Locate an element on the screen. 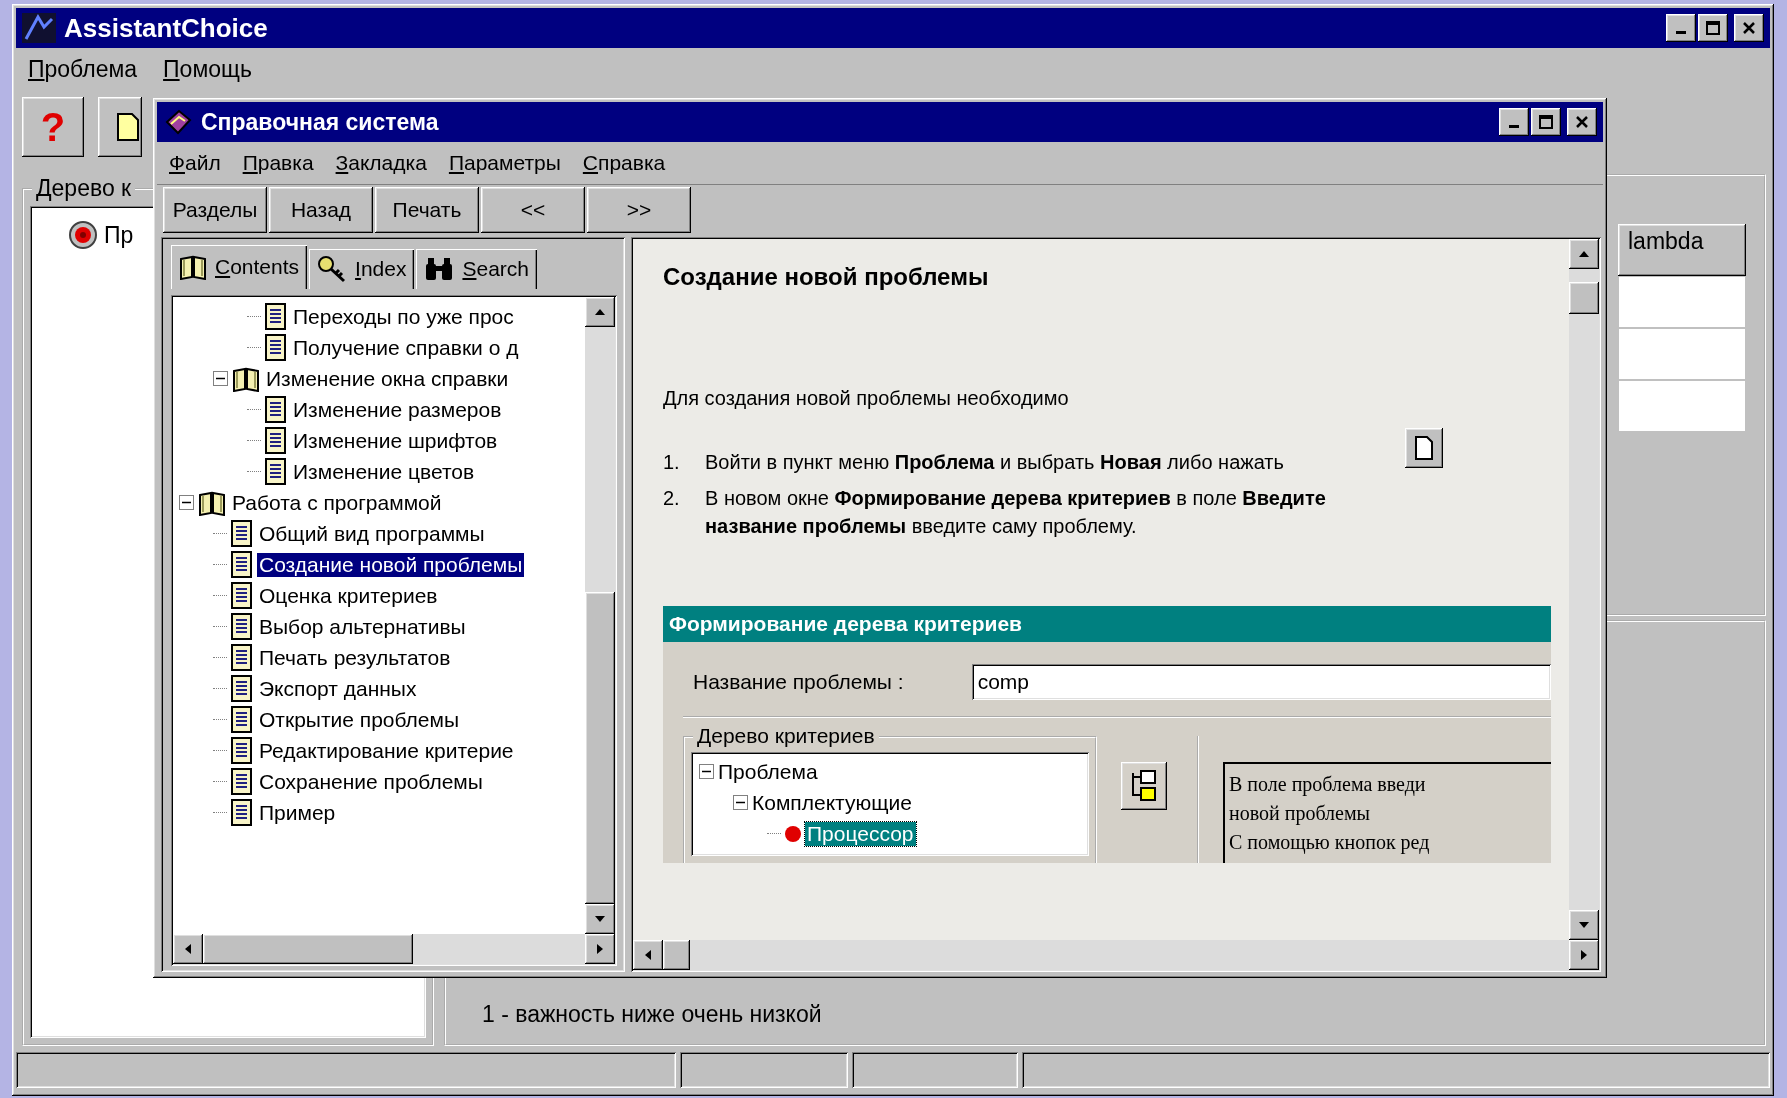  close-icon is located at coordinates (1749, 28).